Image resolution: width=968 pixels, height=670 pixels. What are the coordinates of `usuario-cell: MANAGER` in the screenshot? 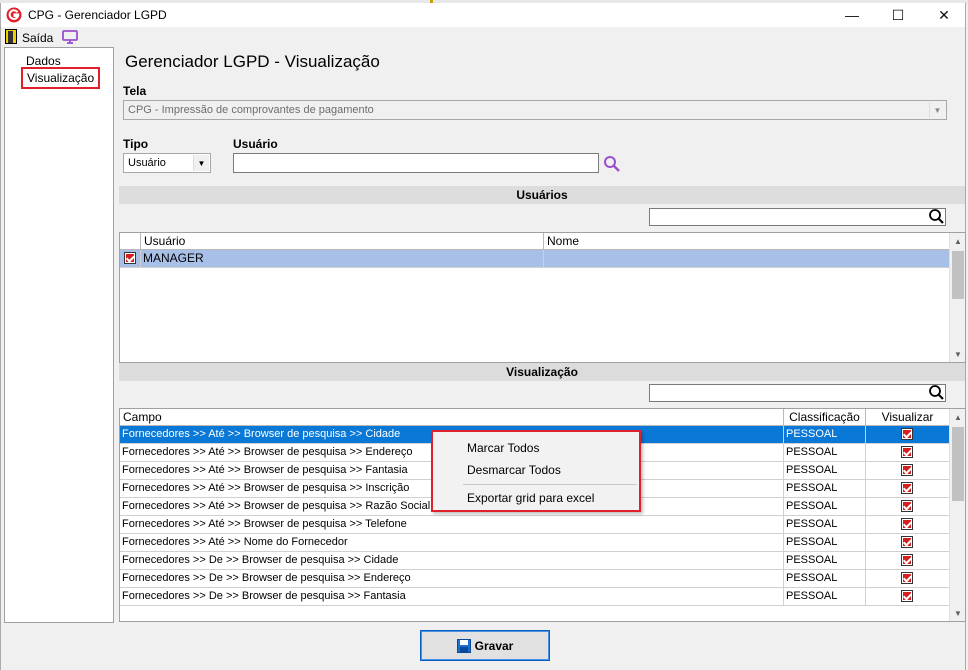 It's located at (342, 259).